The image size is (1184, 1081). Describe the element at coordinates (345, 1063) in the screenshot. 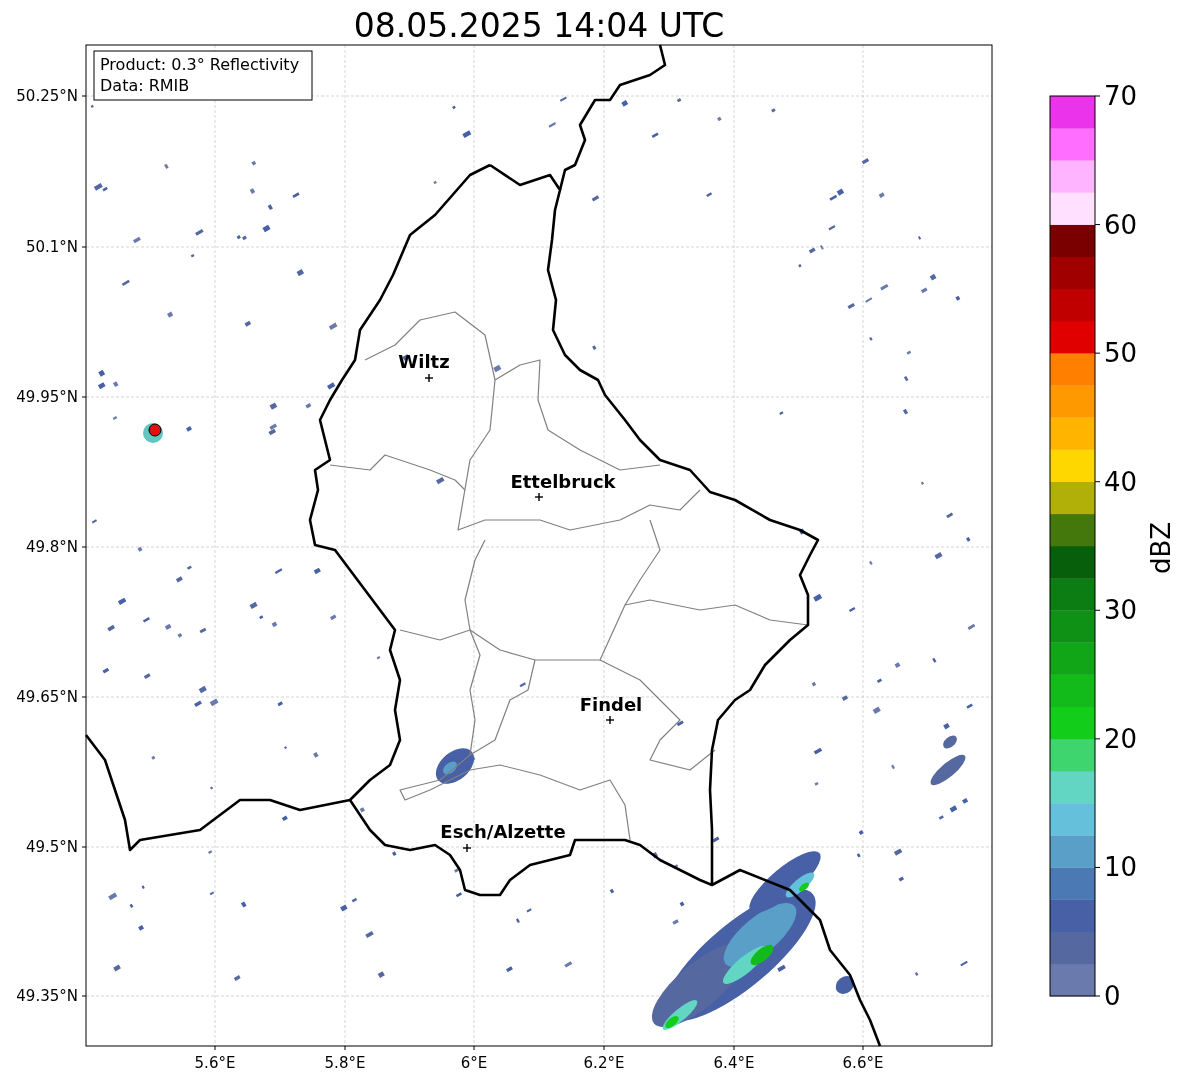

I see `axis-tick-label: 5.8°E` at that location.